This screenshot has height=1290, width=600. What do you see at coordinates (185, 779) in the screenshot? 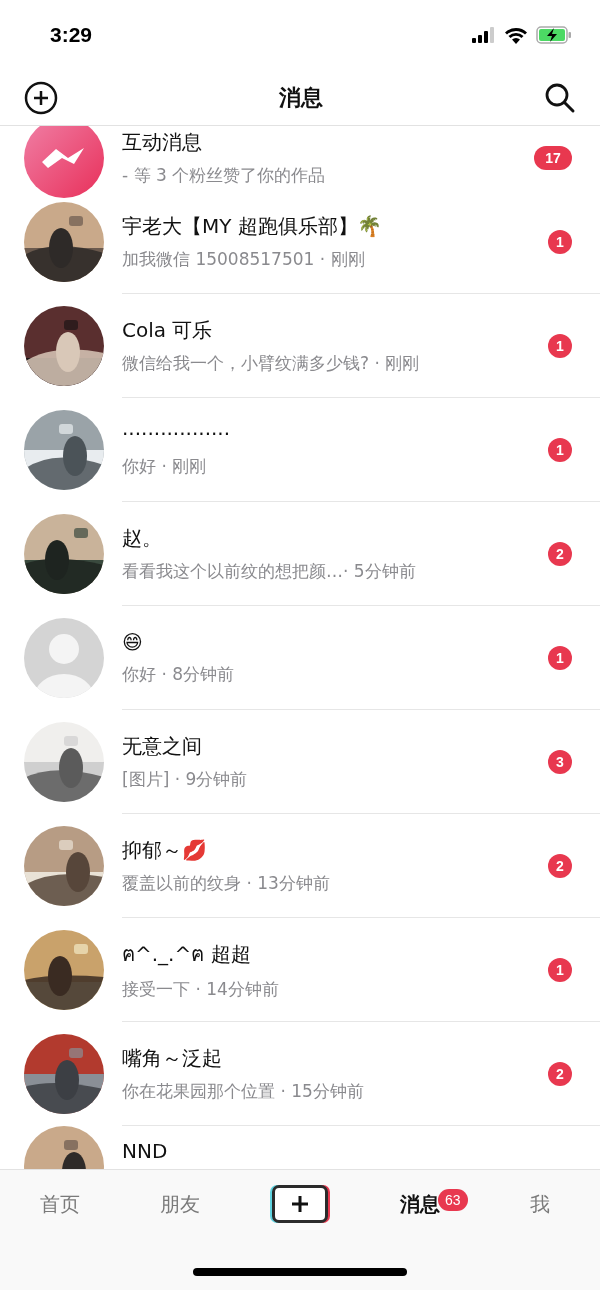
I see `message-preview: [图片] · 9分钟前` at bounding box center [185, 779].